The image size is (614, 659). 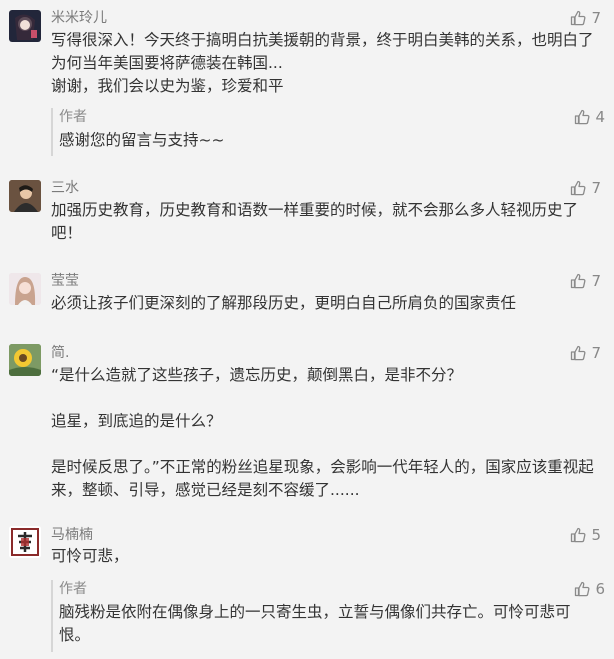 I want to click on author-reply: 作者 6 脑残粉是依附在偶像身上的一只寄生虫，立誓与偶像们共存亡。可怜可悲可恨。, so click(x=332, y=616).